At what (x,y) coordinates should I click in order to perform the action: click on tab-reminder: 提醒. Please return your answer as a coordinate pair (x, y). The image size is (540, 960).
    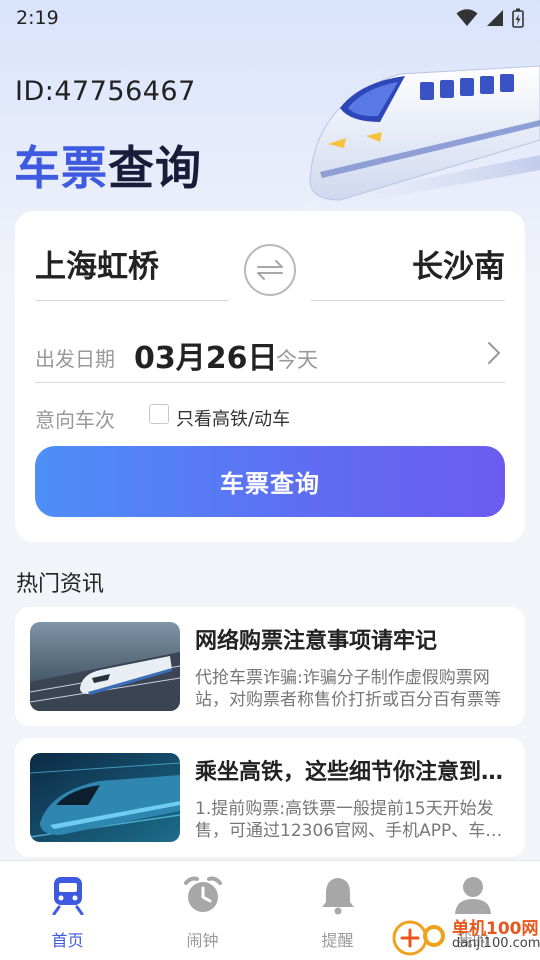
    Looking at the image, I should click on (337, 910).